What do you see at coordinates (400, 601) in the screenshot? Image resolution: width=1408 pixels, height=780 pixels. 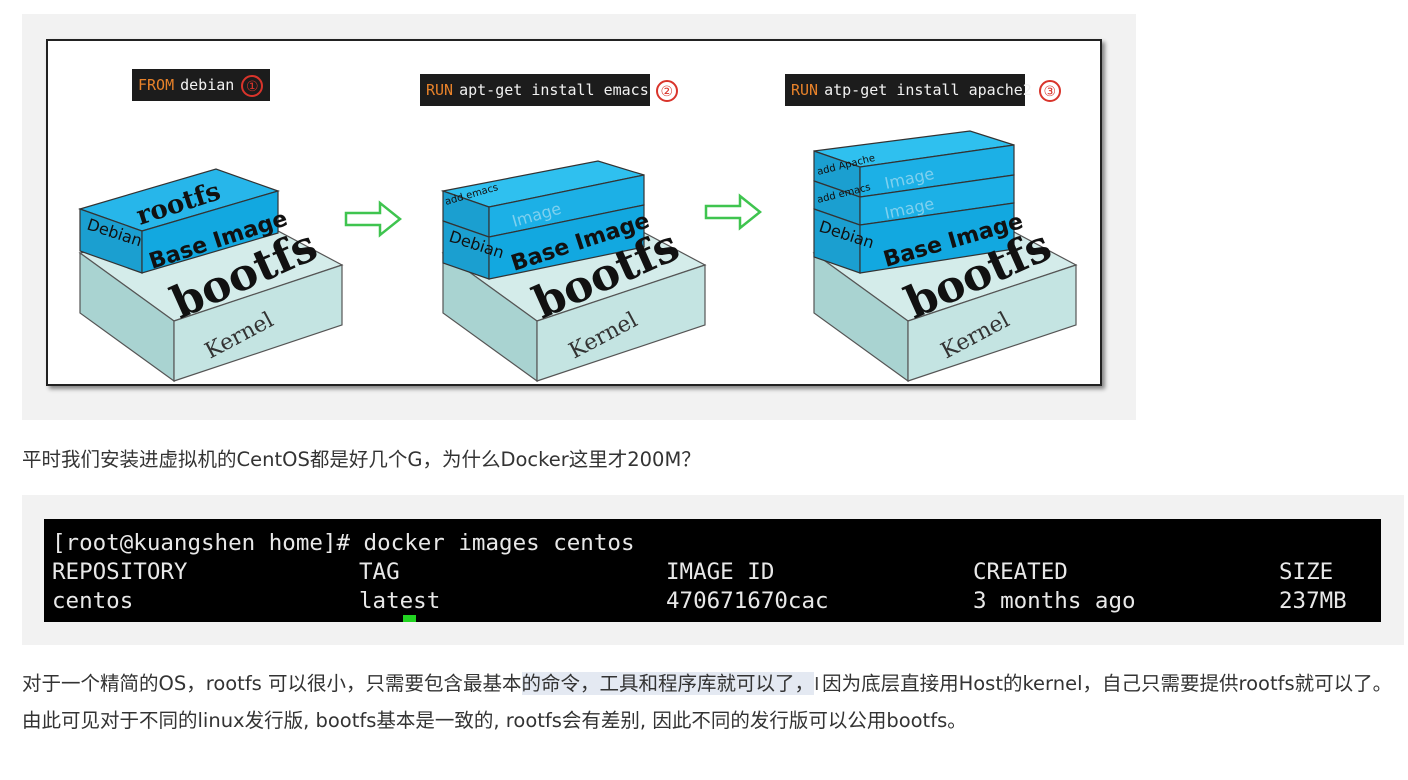 I see `cell-tag: latest` at bounding box center [400, 601].